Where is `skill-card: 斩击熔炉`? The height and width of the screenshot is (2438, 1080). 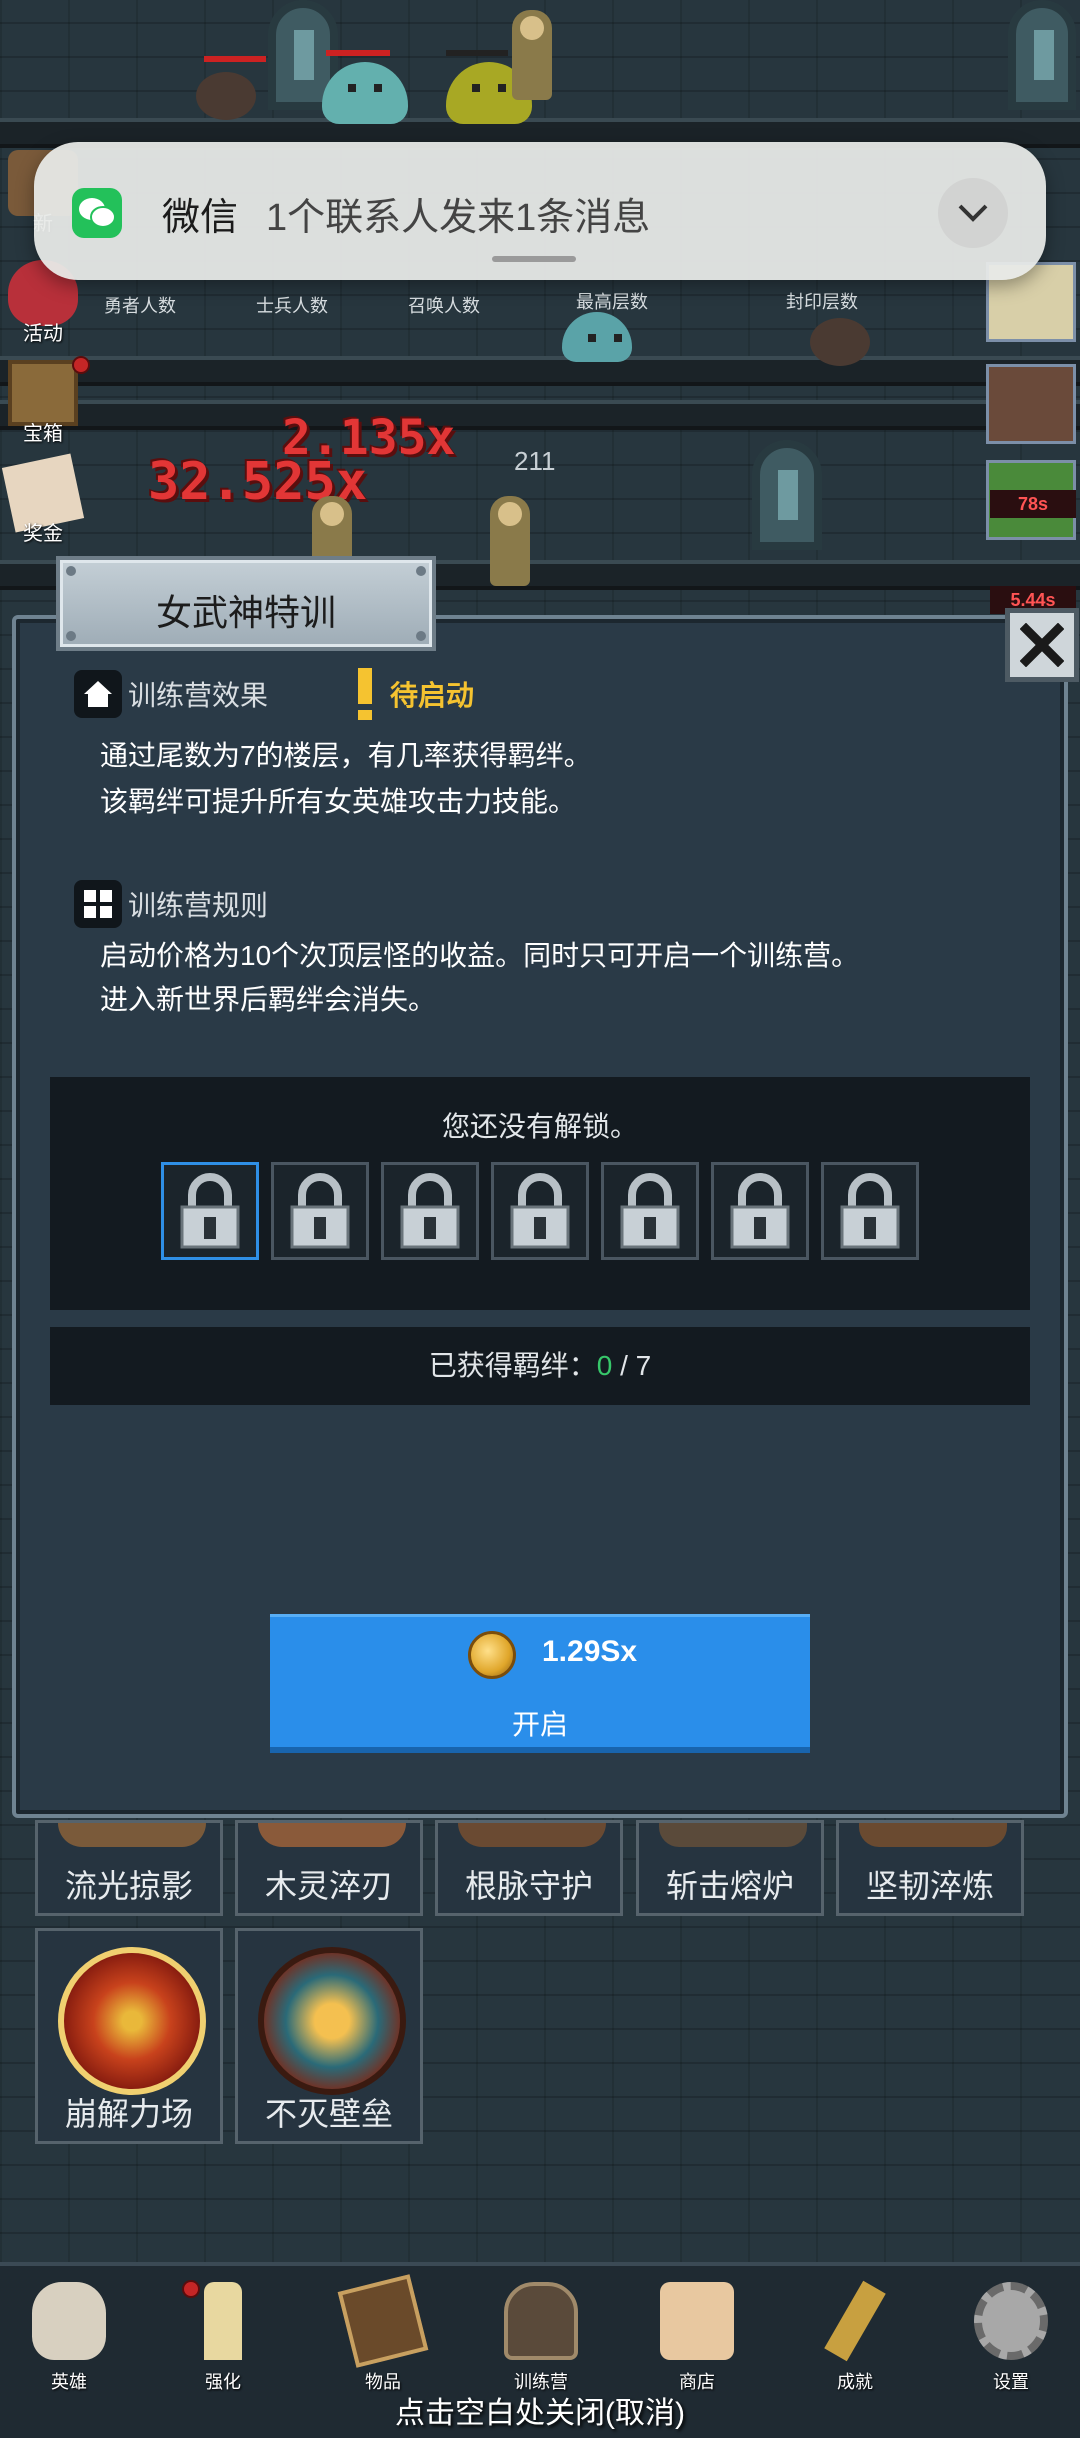 skill-card: 斩击熔炉 is located at coordinates (730, 1868).